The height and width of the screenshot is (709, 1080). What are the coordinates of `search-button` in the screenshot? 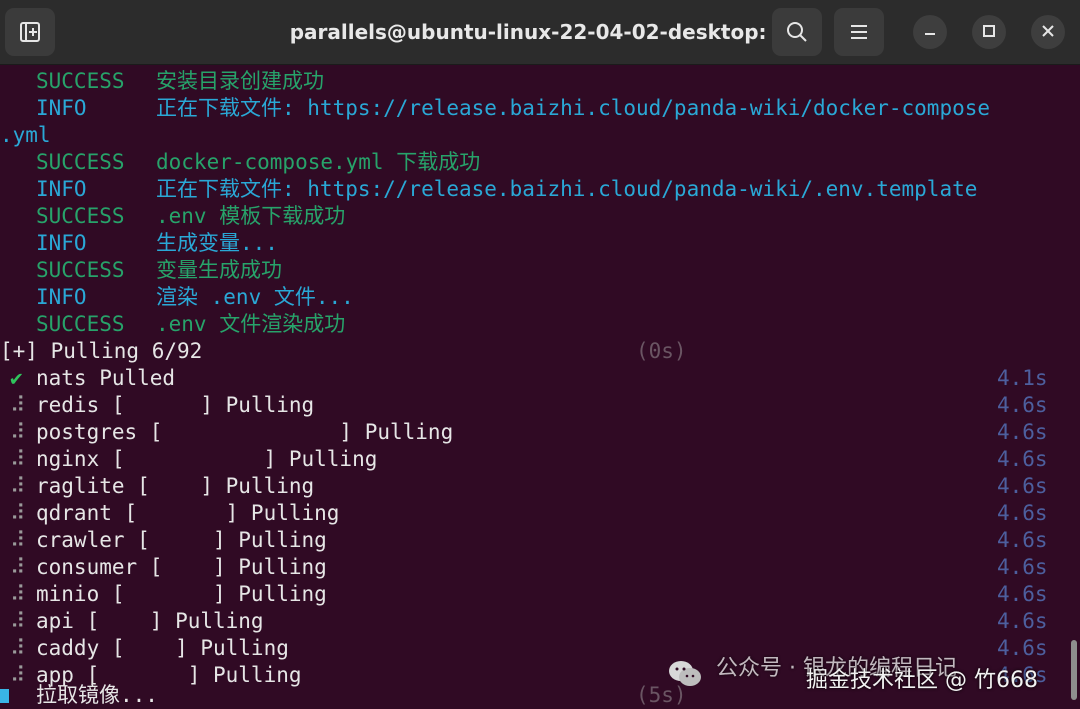 It's located at (797, 32).